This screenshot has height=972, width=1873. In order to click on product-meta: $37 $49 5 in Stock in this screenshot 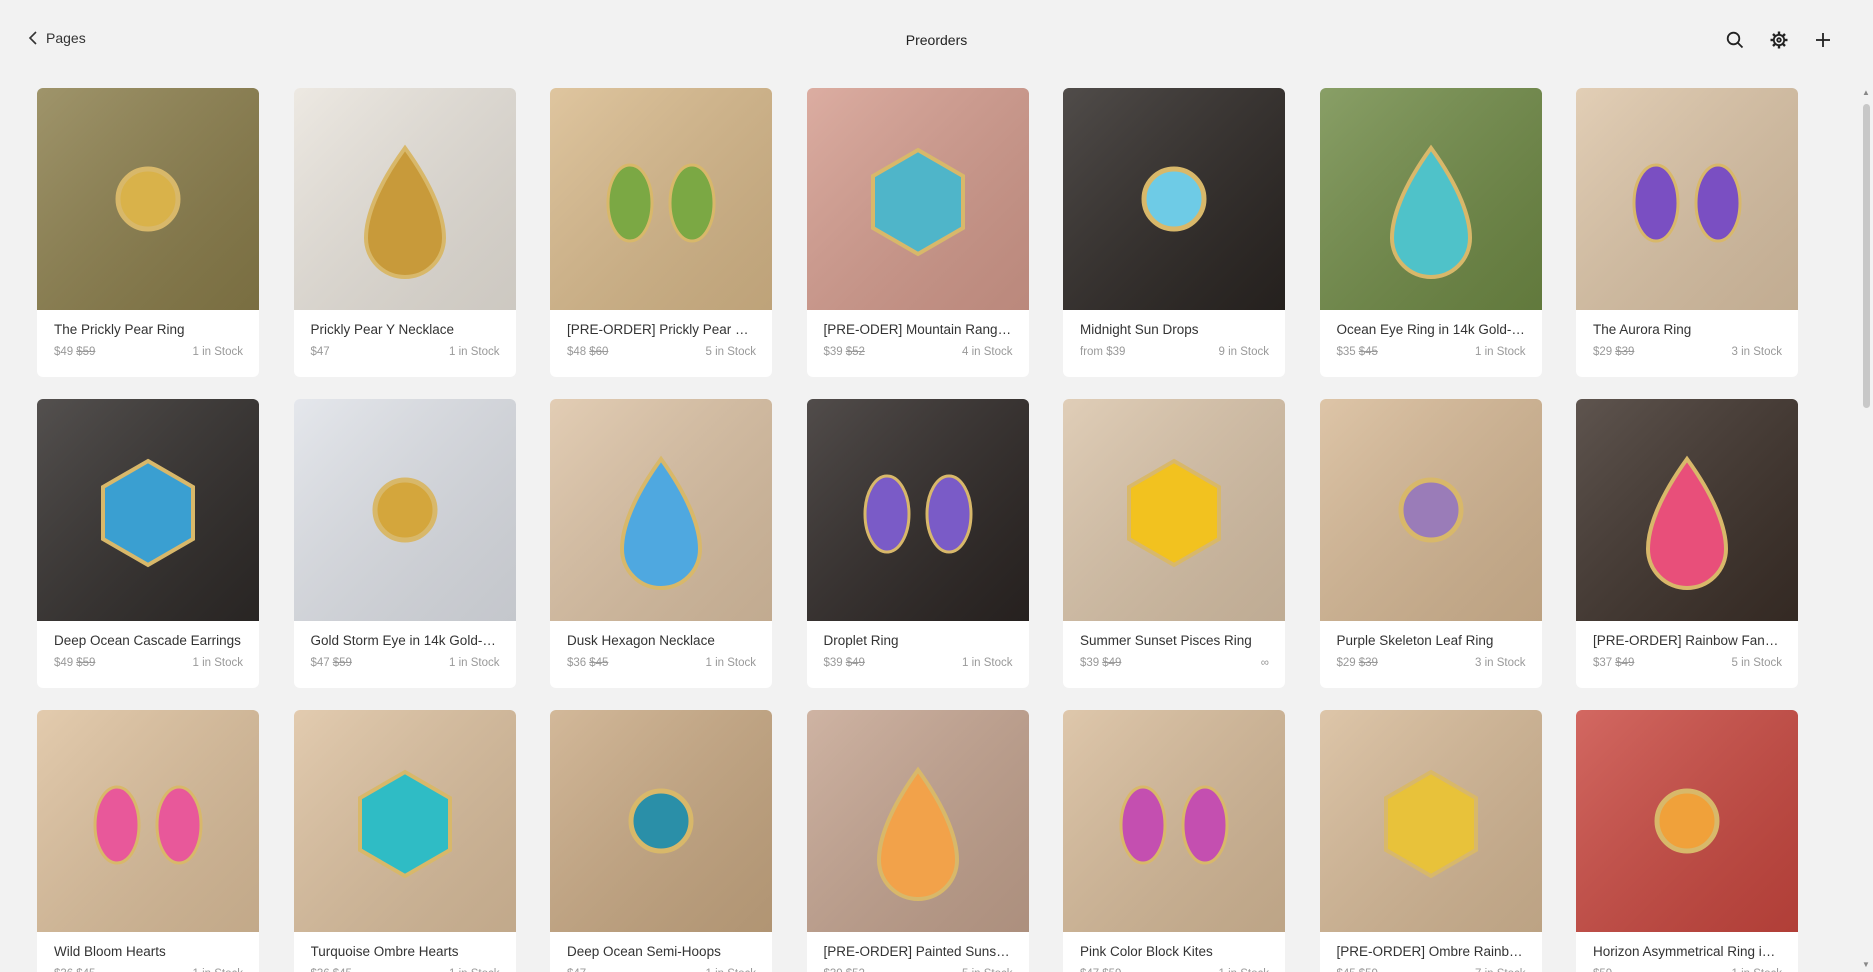, I will do `click(1687, 663)`.